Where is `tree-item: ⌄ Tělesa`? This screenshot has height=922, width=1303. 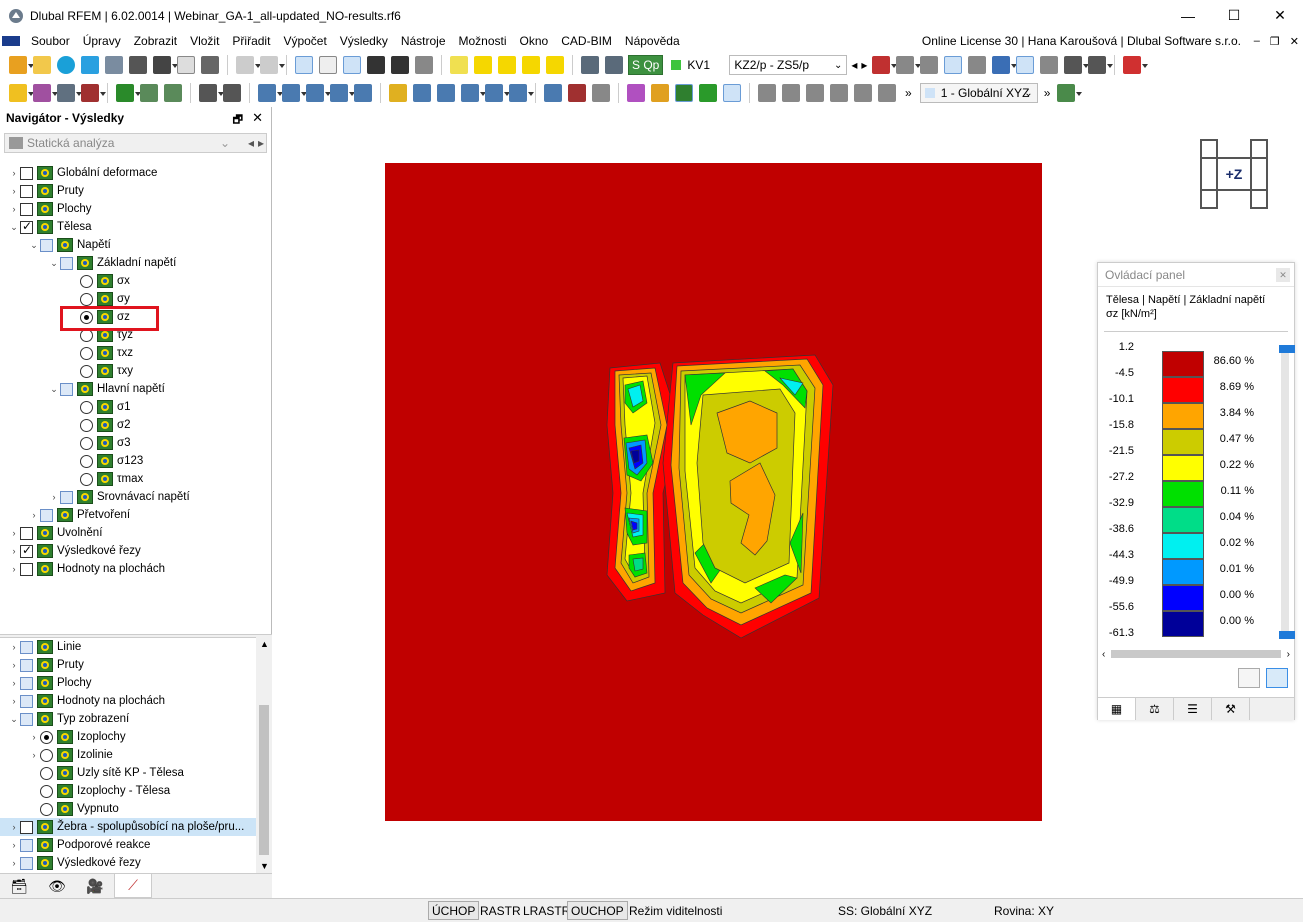
tree-item: ⌄ Tělesa is located at coordinates (128, 227).